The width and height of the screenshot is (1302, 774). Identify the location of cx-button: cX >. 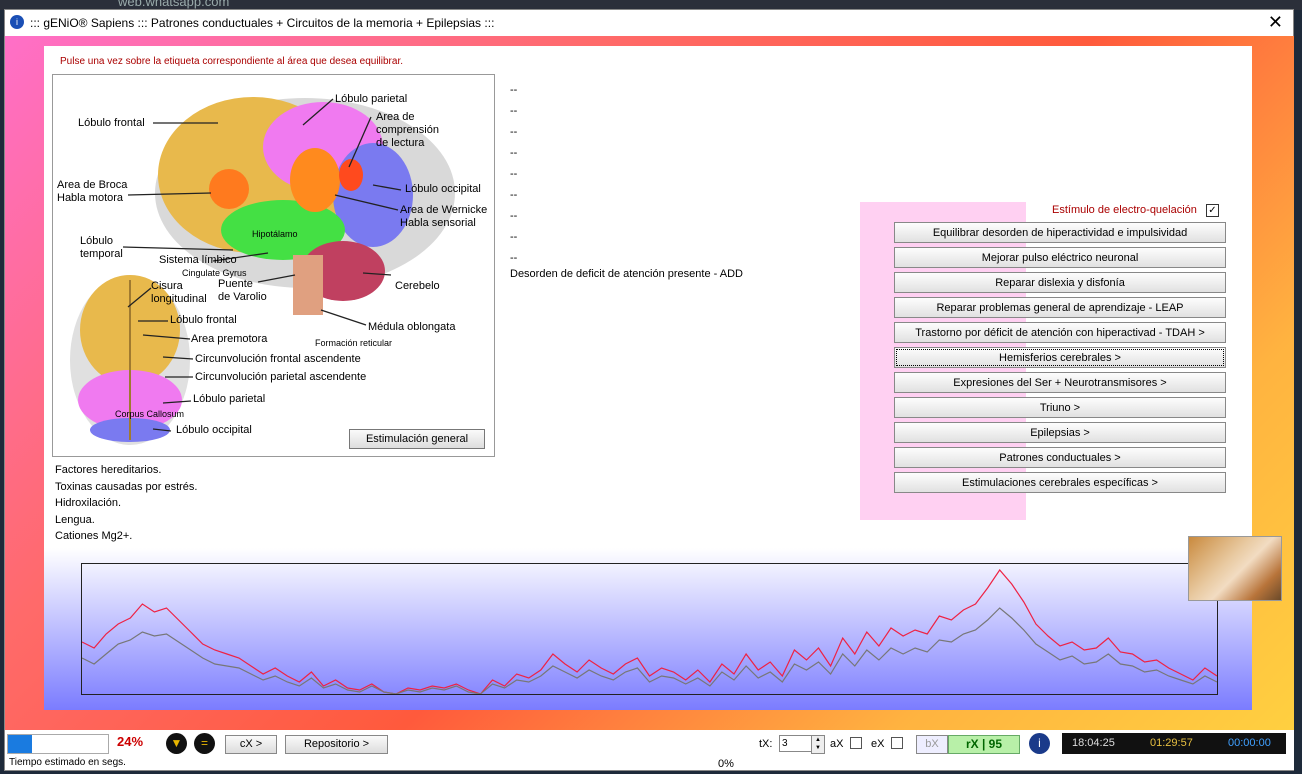
(251, 744).